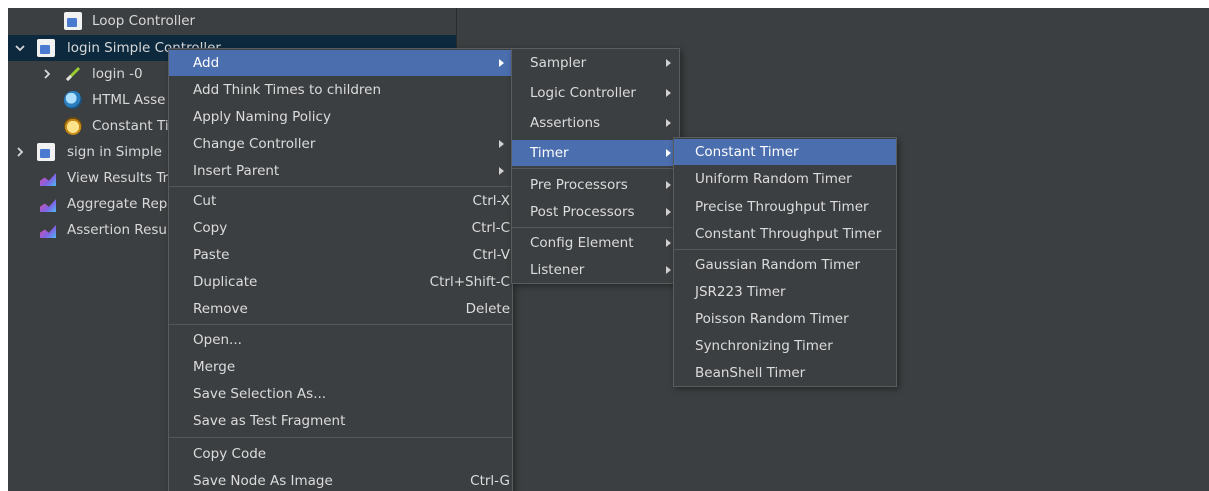 Image resolution: width=1209 pixels, height=491 pixels. What do you see at coordinates (595, 93) in the screenshot?
I see `menu-item-logic-controller: Logic Controller` at bounding box center [595, 93].